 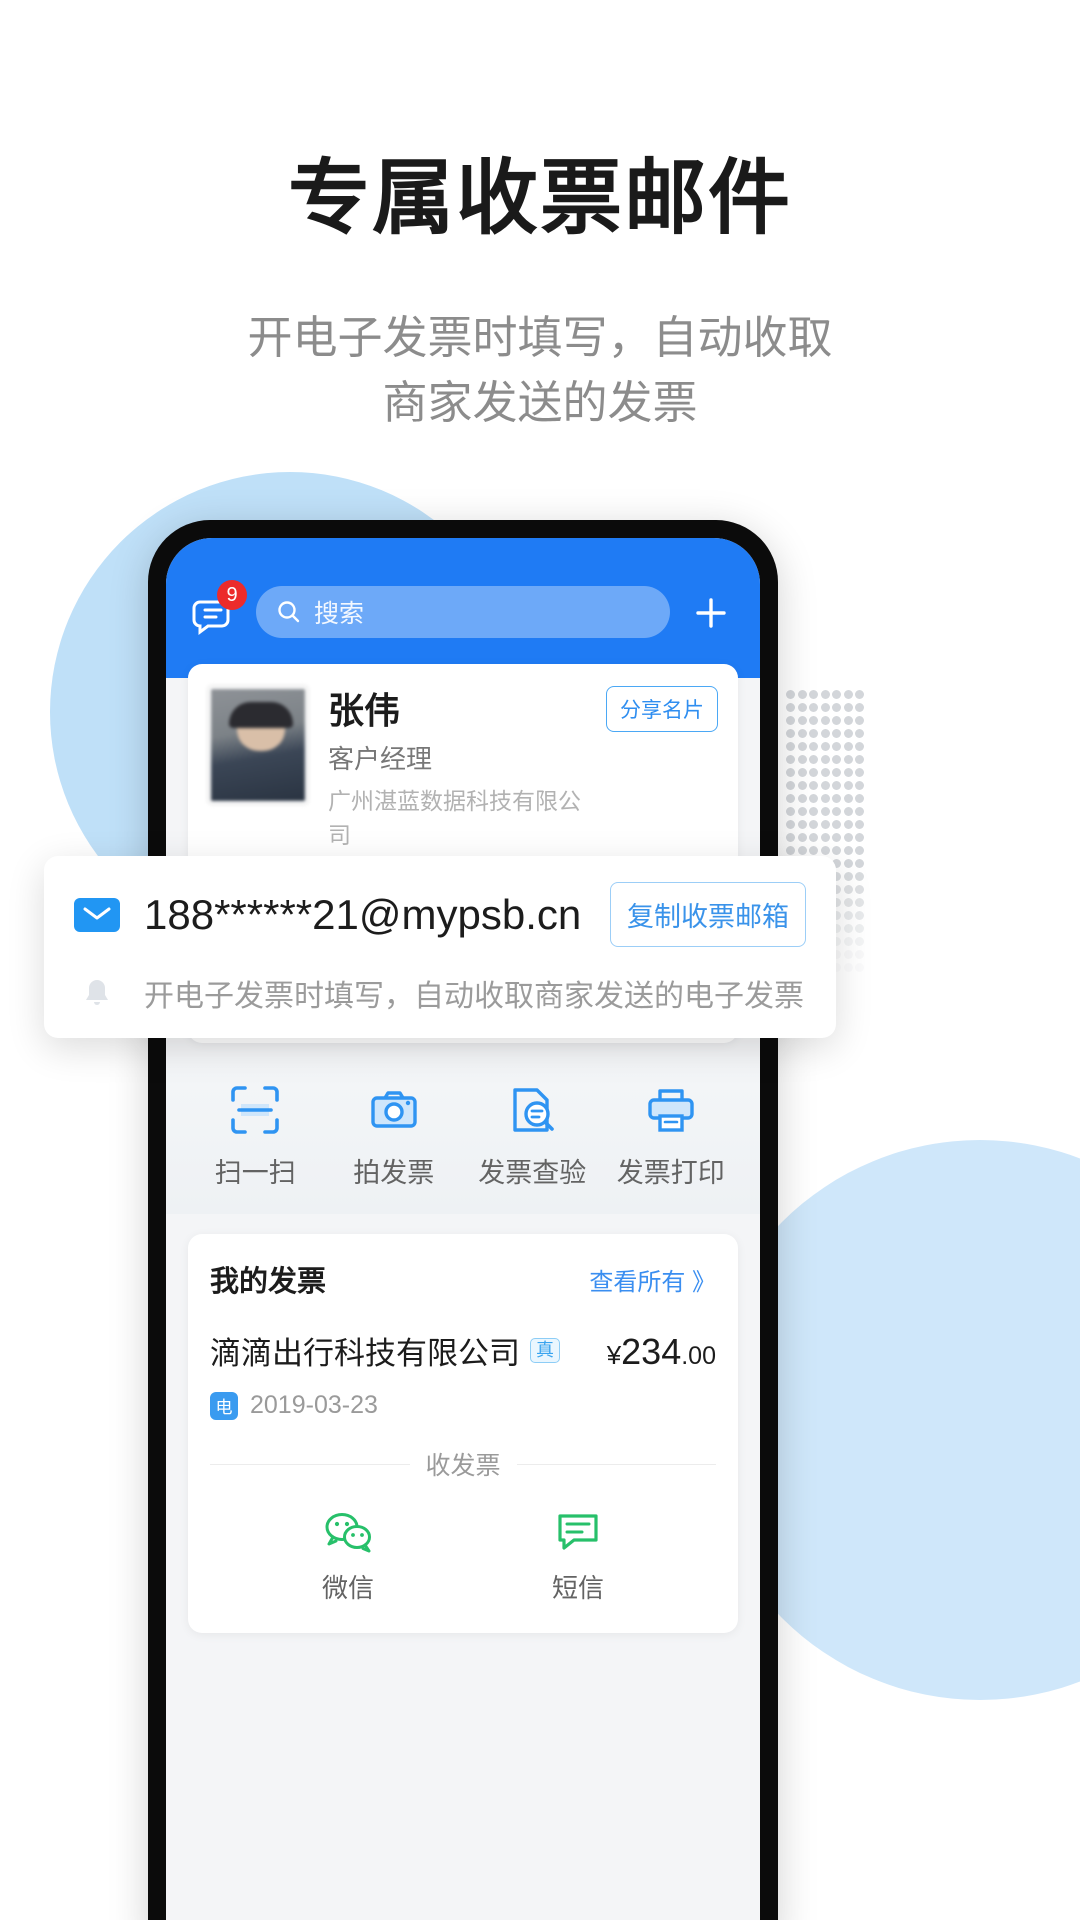 What do you see at coordinates (698, 1356) in the screenshot?
I see `amount-decimal: .00` at bounding box center [698, 1356].